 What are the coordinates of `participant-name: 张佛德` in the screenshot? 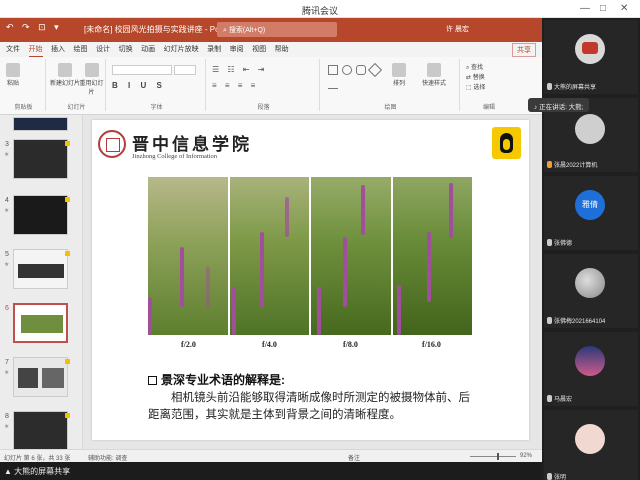 It's located at (559, 242).